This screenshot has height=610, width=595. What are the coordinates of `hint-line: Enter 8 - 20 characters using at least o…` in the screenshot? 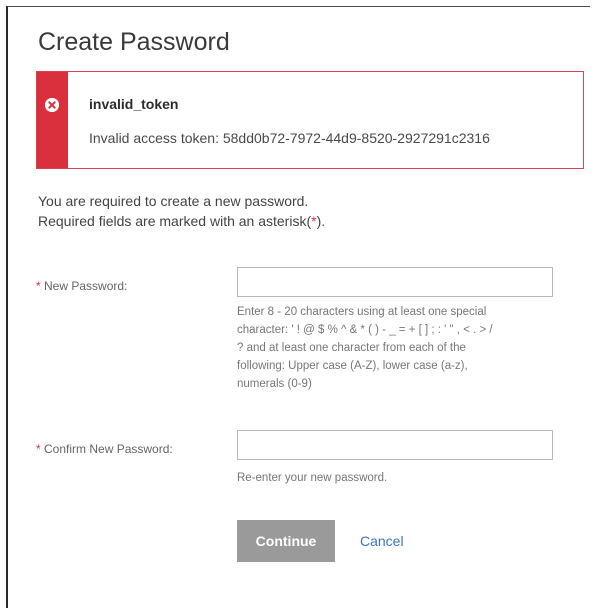 It's located at (362, 312).